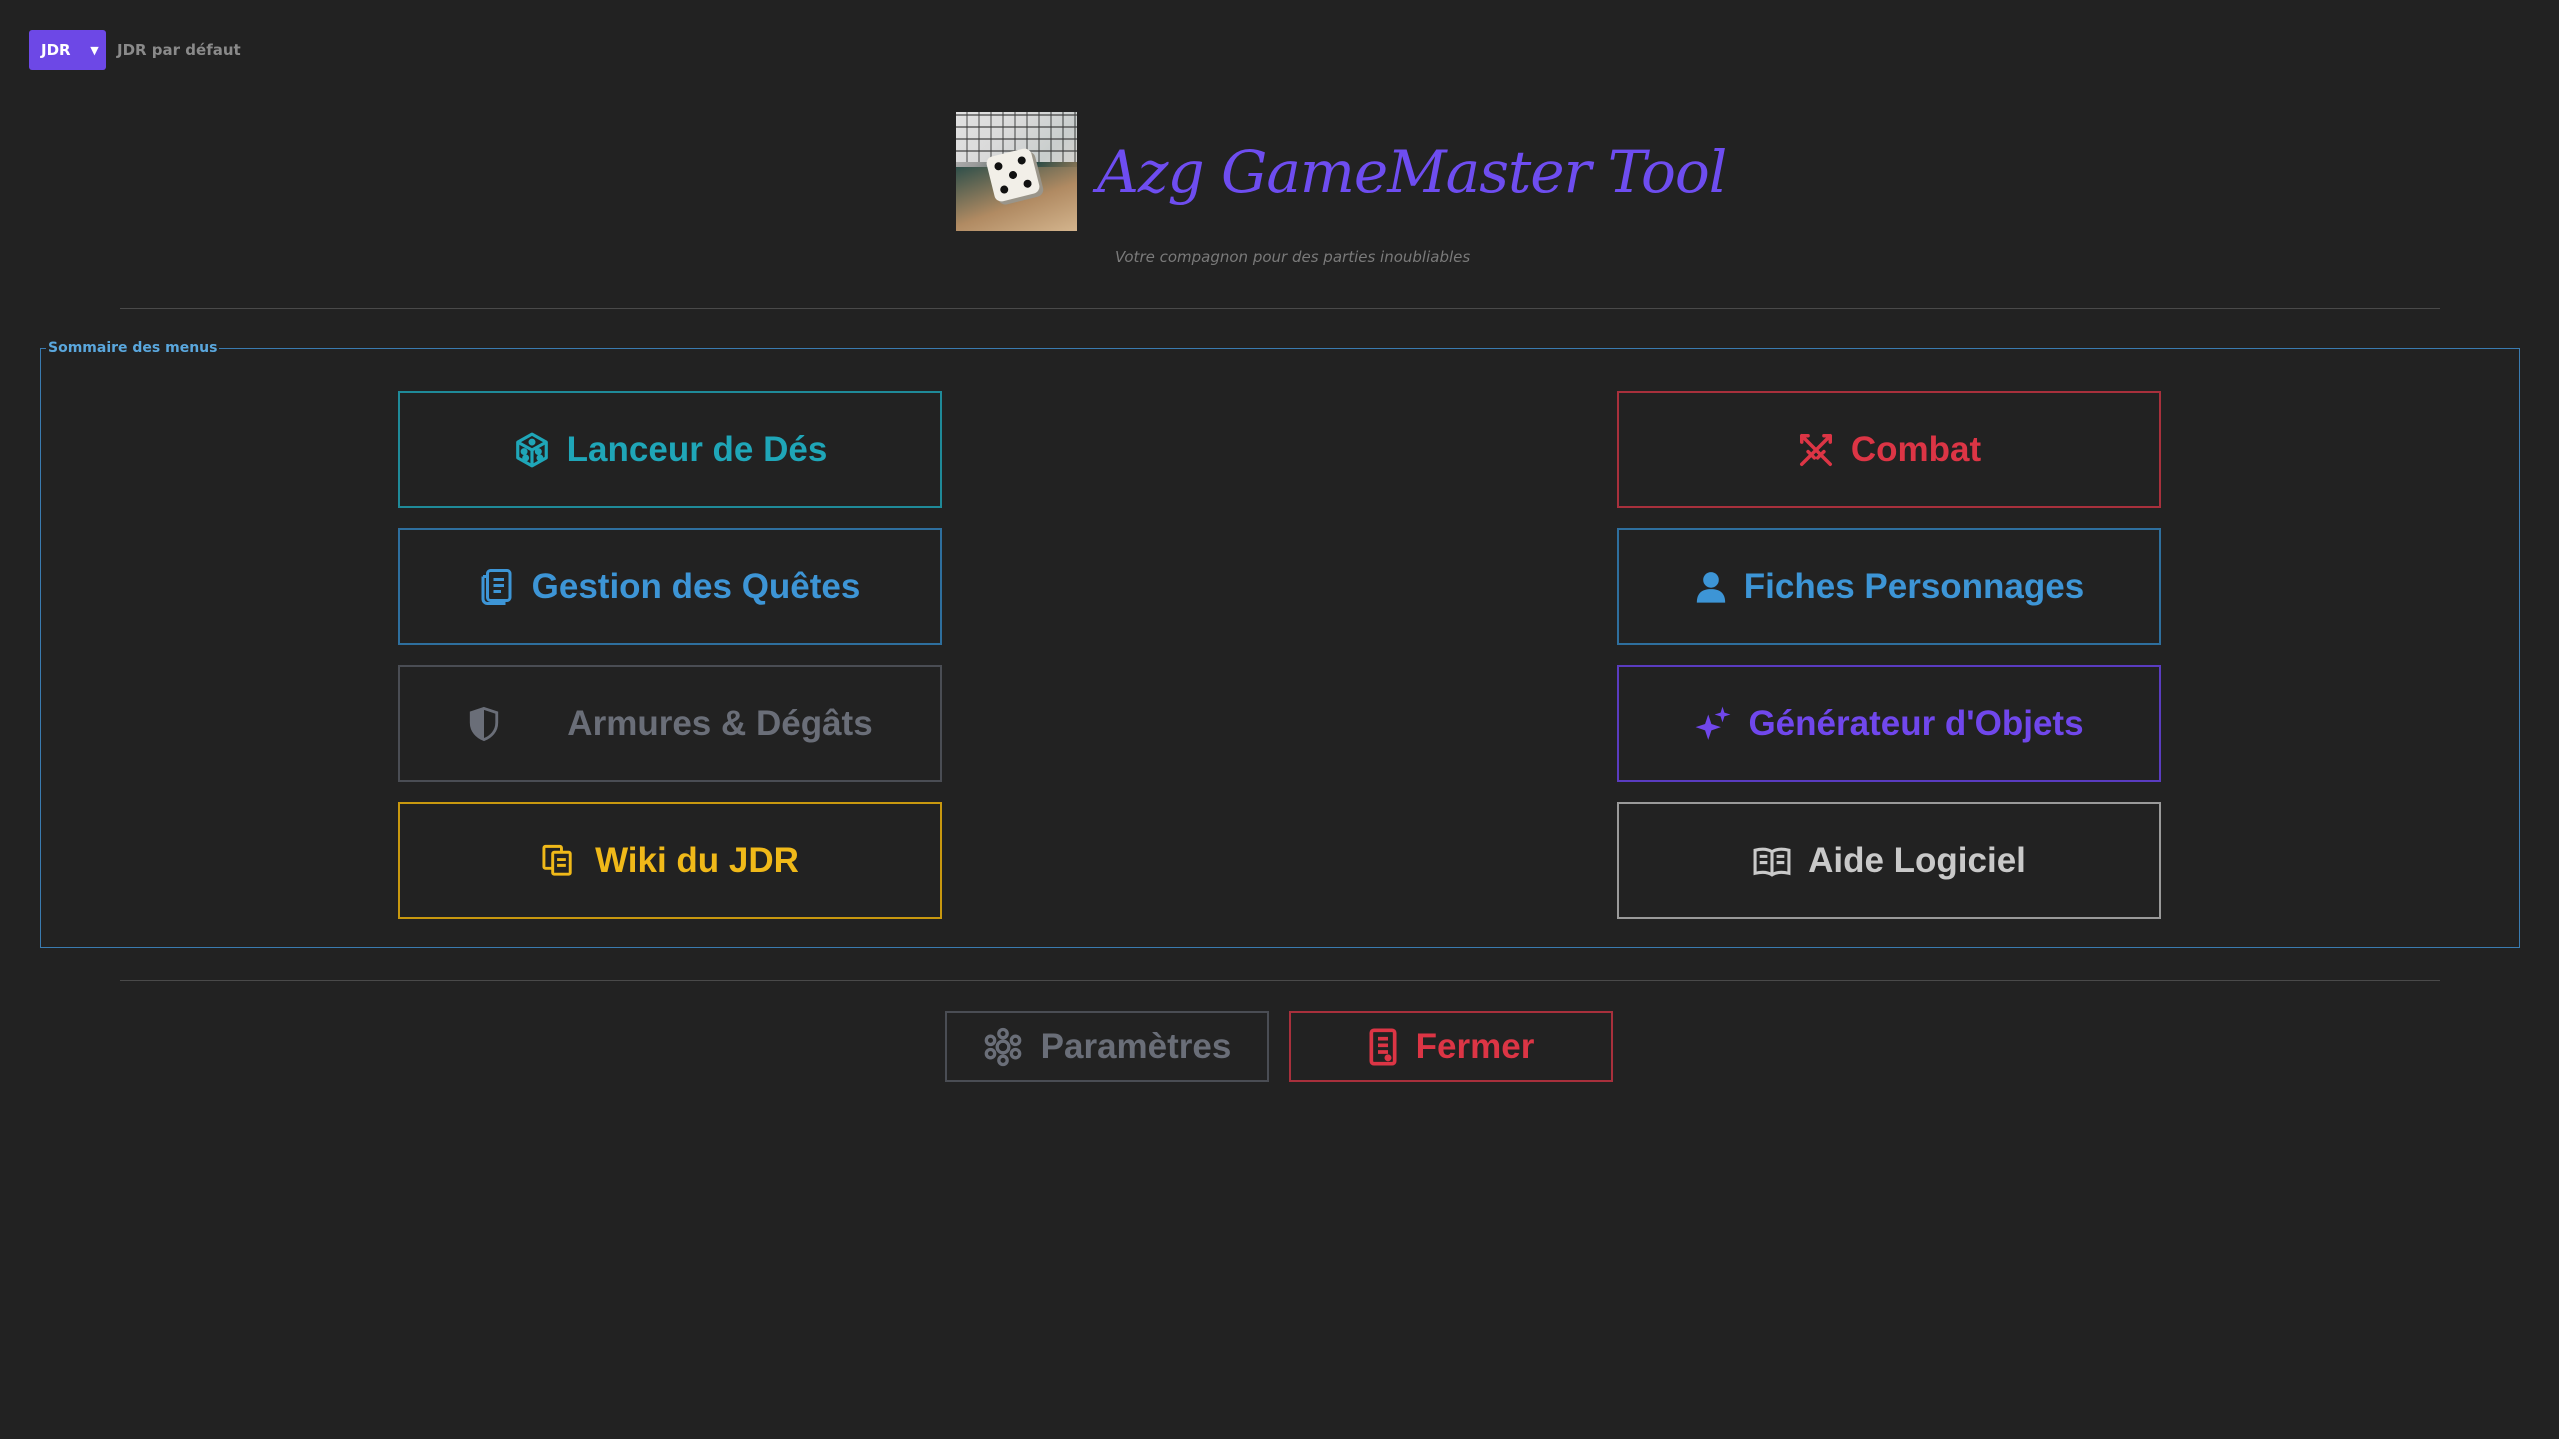 This screenshot has height=1439, width=2559. What do you see at coordinates (697, 860) in the screenshot?
I see `wiki-label: Wiki du JDR` at bounding box center [697, 860].